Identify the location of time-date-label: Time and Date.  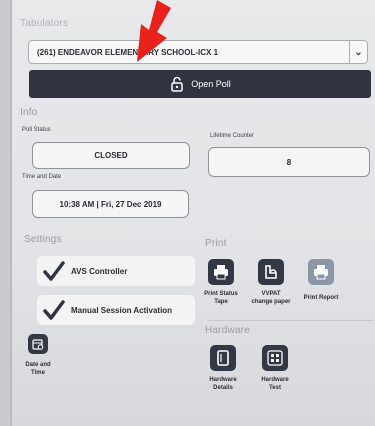
(42, 177).